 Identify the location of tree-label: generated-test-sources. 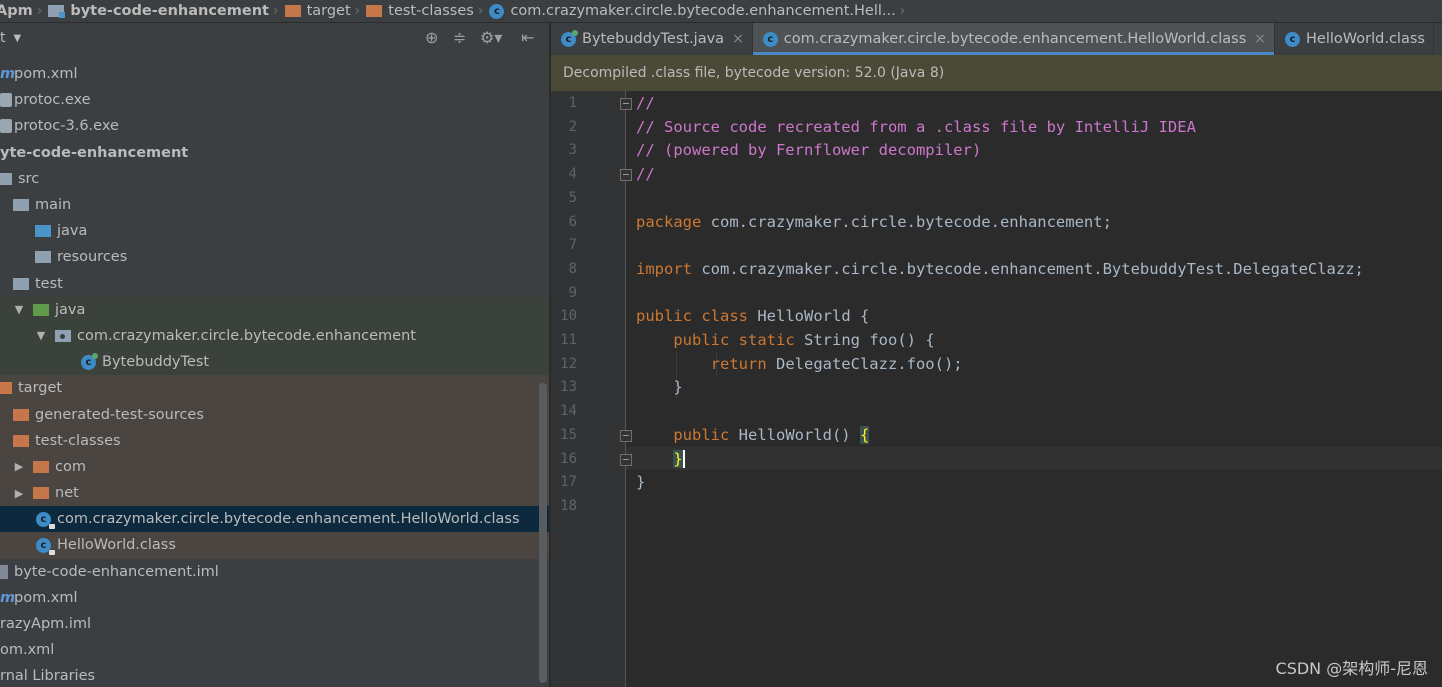
(119, 414).